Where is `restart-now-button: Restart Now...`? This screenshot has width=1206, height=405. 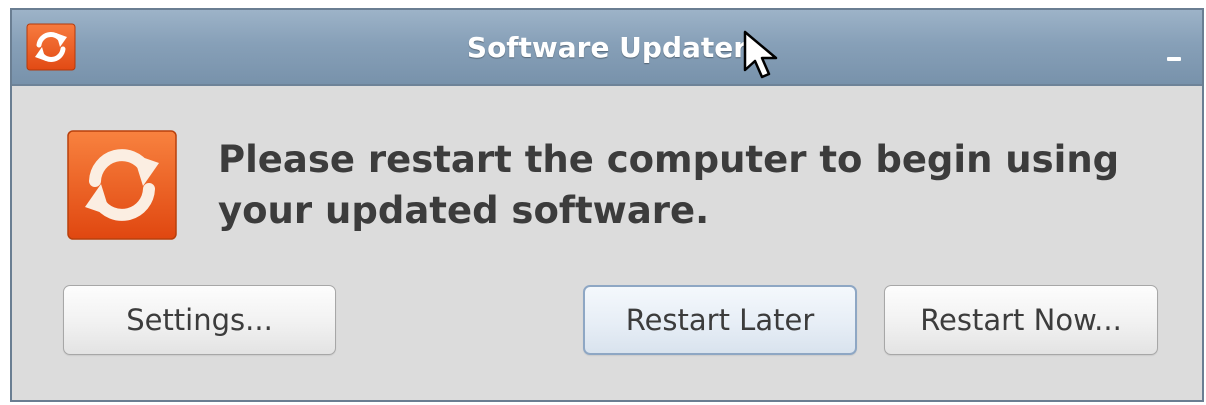
restart-now-button: Restart Now... is located at coordinates (1021, 320).